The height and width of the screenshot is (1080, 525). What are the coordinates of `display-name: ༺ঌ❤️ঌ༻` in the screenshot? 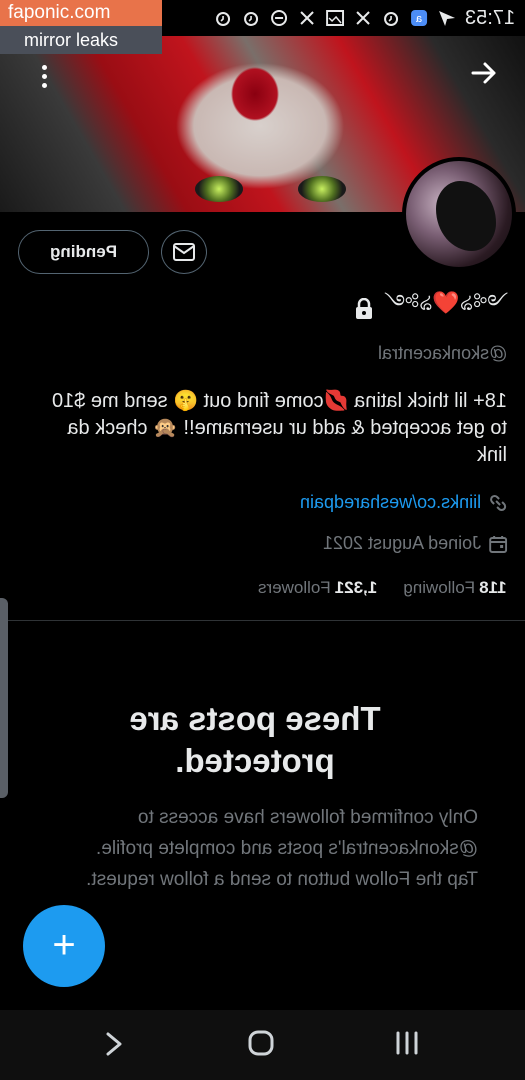 It's located at (445, 302).